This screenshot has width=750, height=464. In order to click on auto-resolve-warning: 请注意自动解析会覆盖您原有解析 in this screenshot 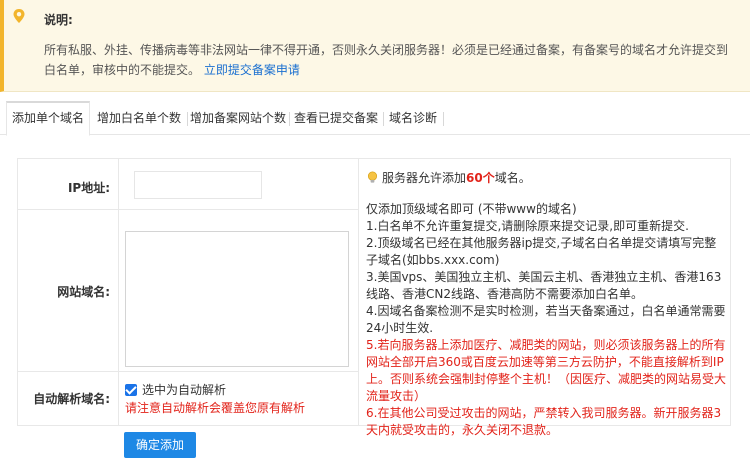, I will do `click(215, 408)`.